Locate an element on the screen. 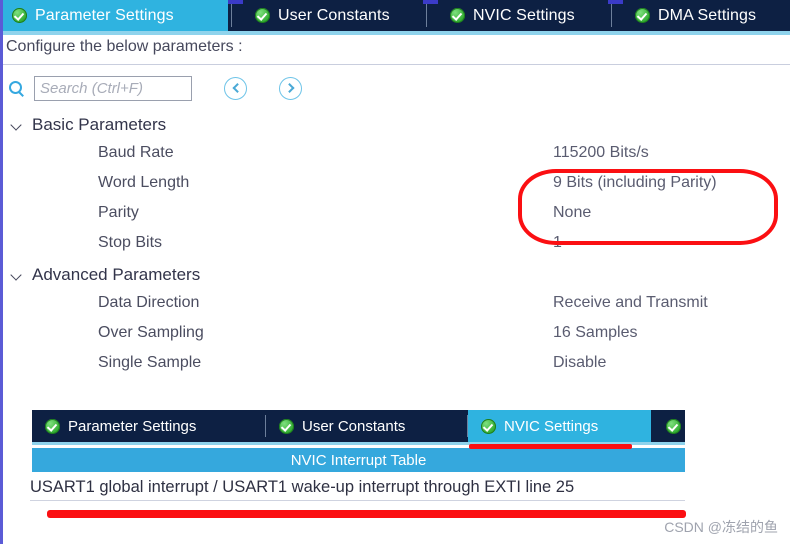 The image size is (790, 544). parameter-row: Data Direction Receive and Transmit is located at coordinates (395, 305).